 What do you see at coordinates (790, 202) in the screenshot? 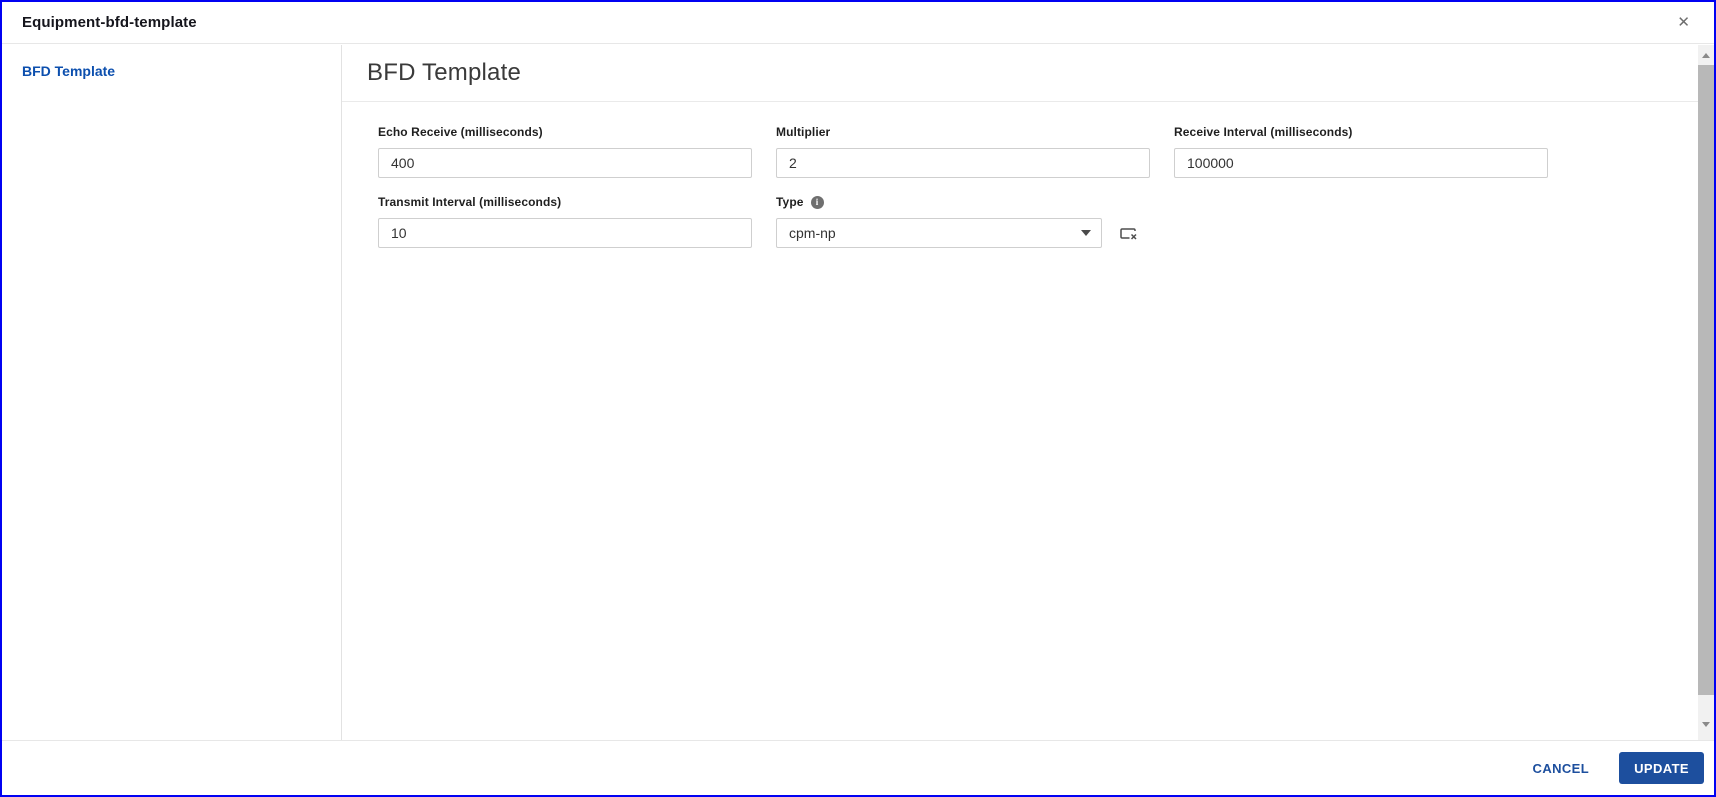
I see `type-label: Type` at bounding box center [790, 202].